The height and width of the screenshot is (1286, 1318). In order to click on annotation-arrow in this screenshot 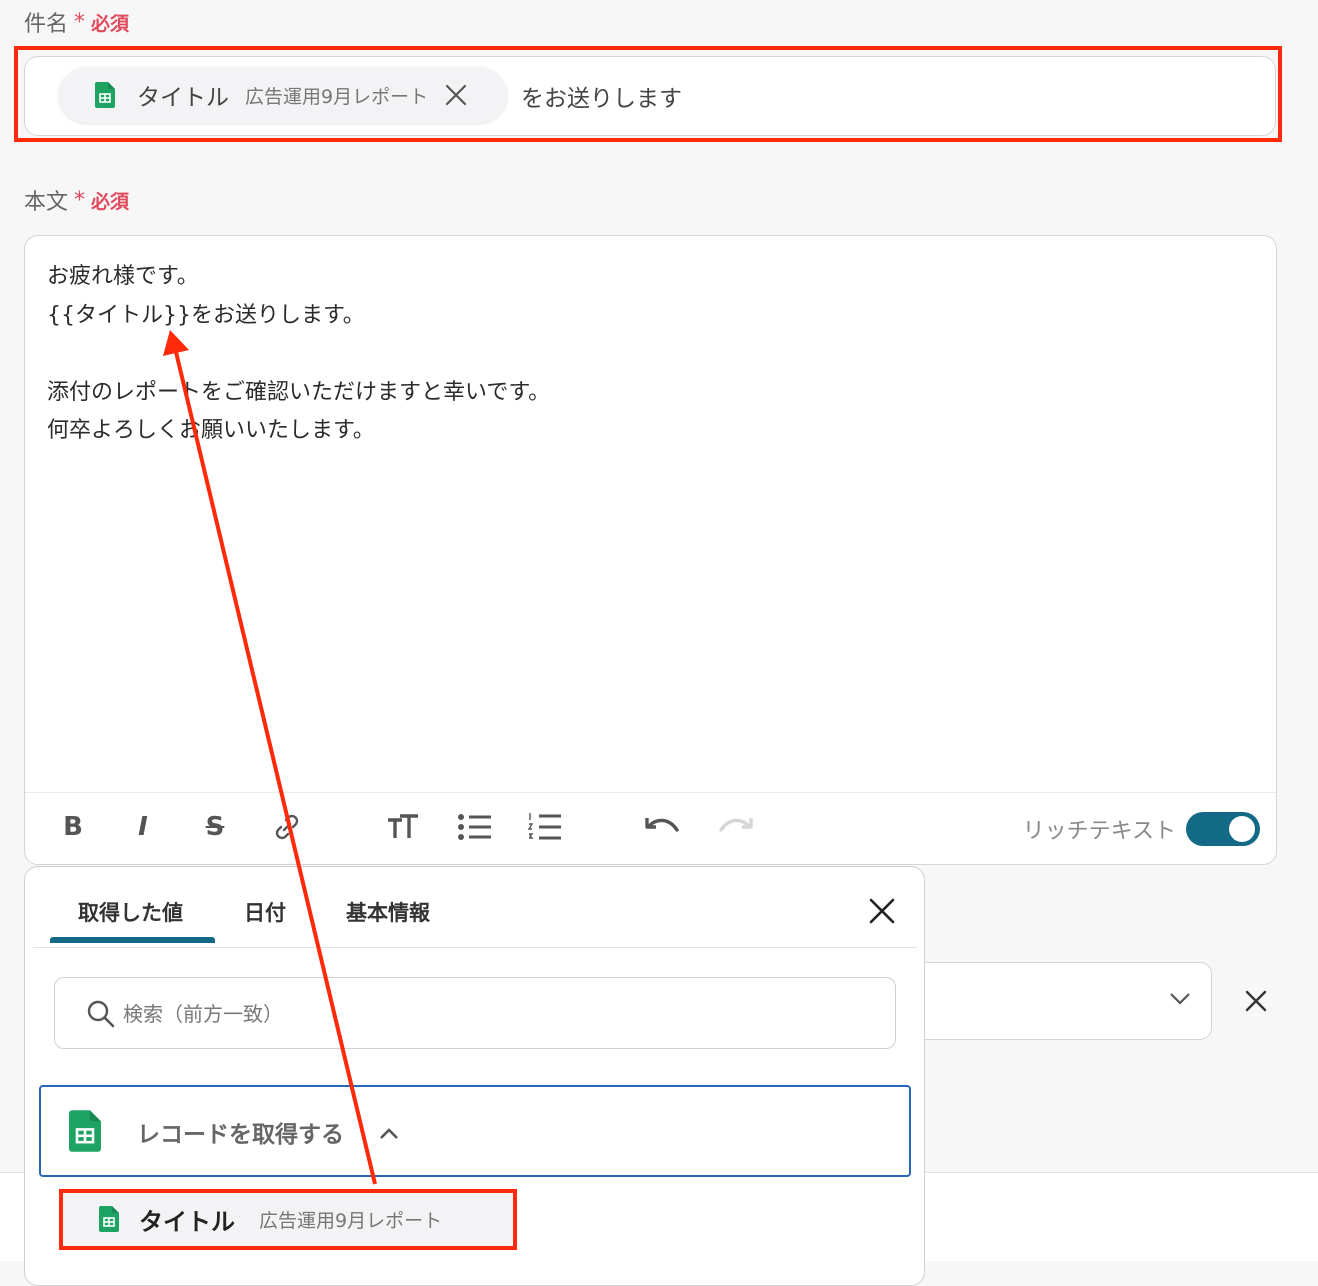, I will do `click(270, 757)`.